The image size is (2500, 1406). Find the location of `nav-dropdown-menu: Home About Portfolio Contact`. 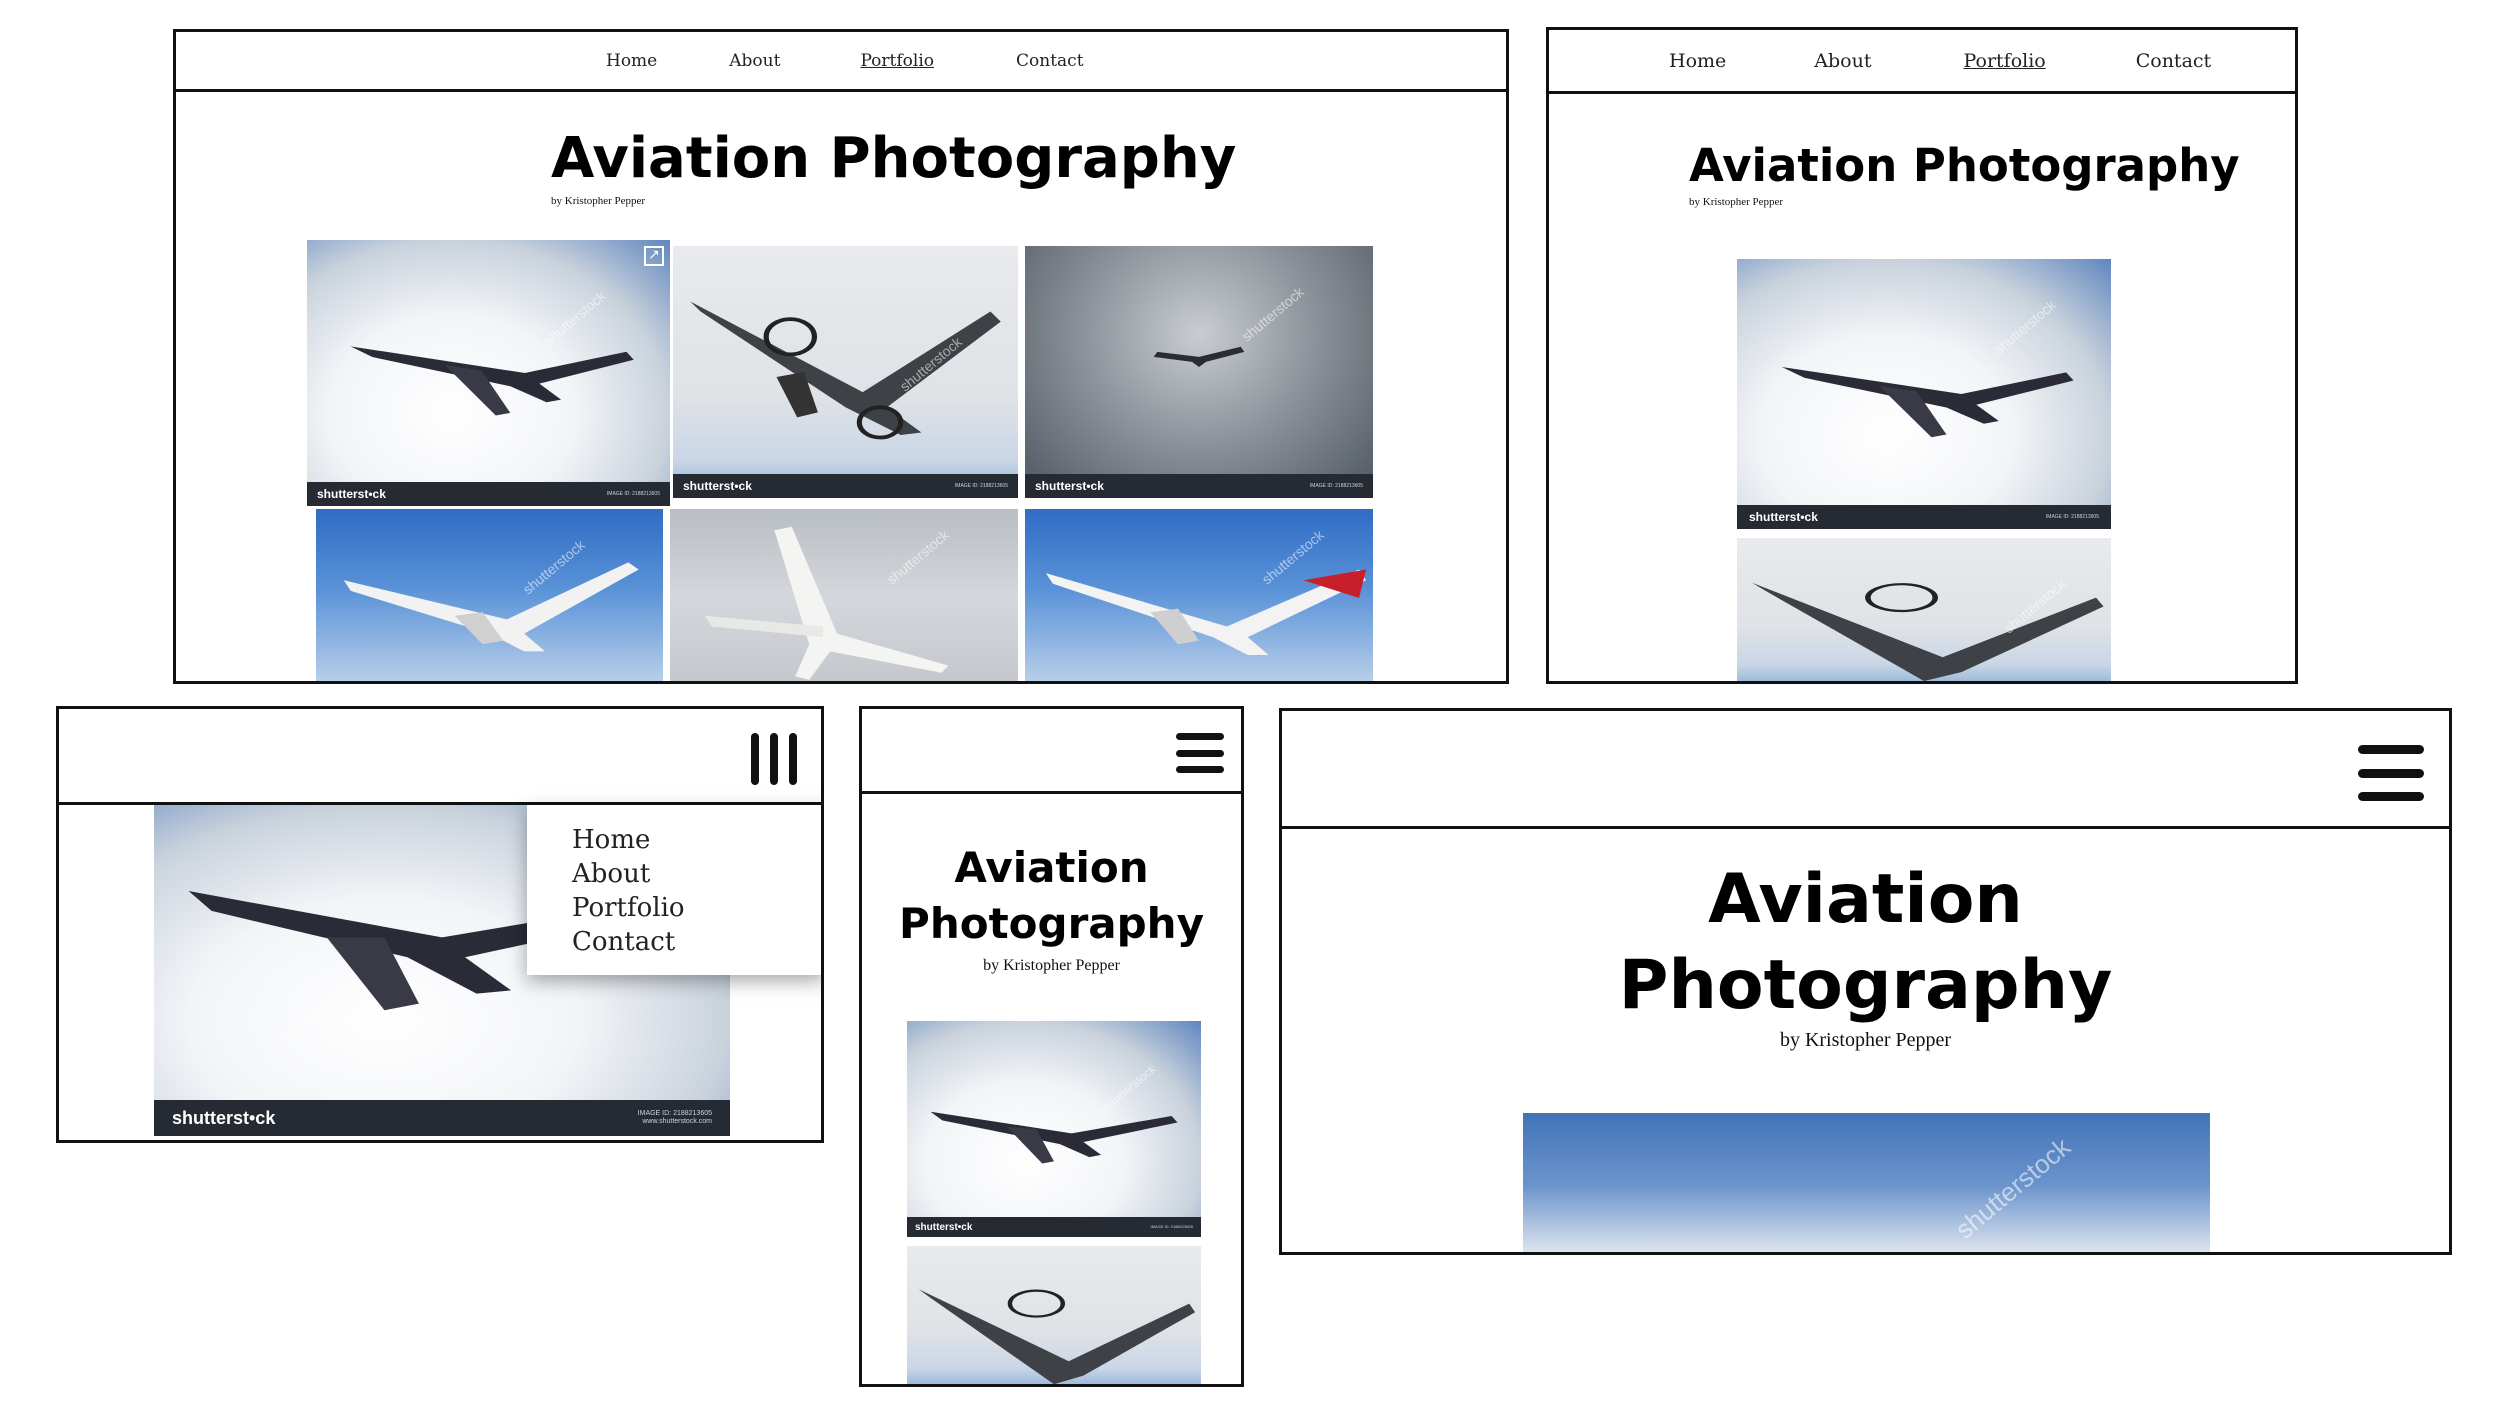

nav-dropdown-menu: Home About Portfolio Contact is located at coordinates (674, 890).